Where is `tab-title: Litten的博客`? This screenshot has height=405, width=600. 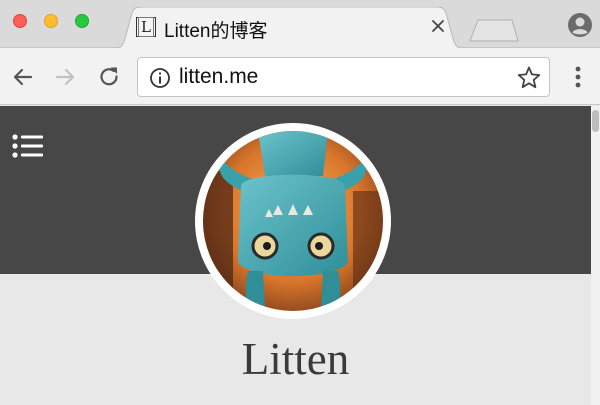 tab-title: Litten的博客 is located at coordinates (216, 31).